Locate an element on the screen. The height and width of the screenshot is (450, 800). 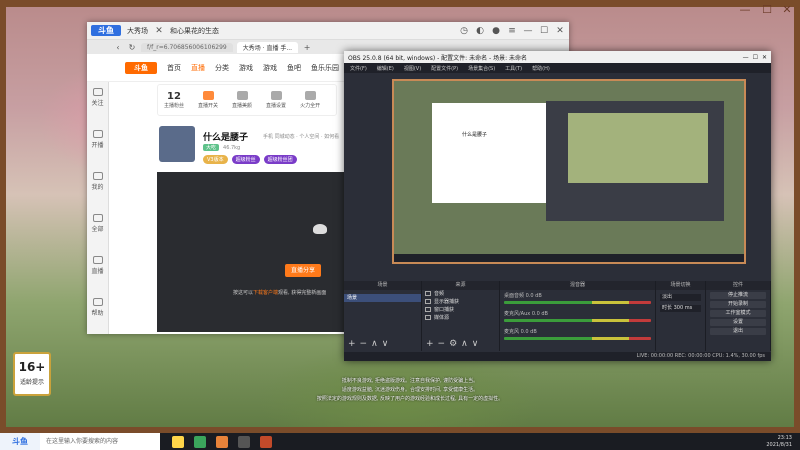
outer-close-icon: ✕ is located at coordinates (787, 10).